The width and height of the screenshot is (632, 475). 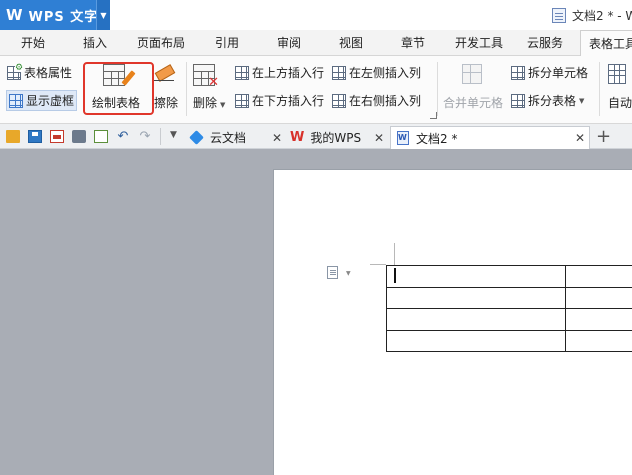 I want to click on merge-cells-icon, so click(x=473, y=76).